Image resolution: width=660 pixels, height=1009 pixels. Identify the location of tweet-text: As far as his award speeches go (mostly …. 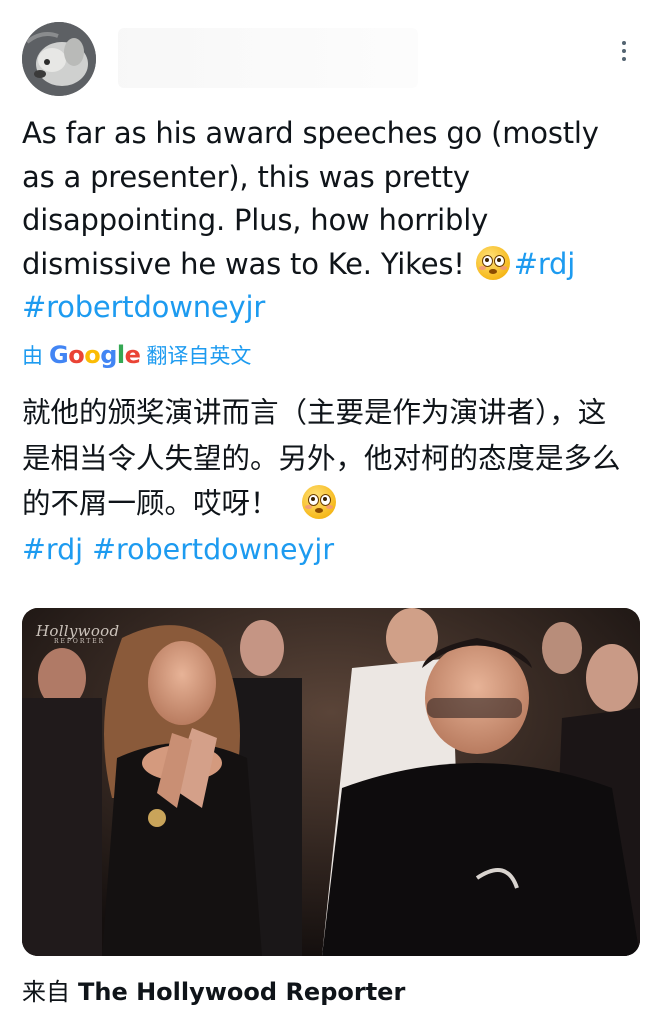
(310, 198).